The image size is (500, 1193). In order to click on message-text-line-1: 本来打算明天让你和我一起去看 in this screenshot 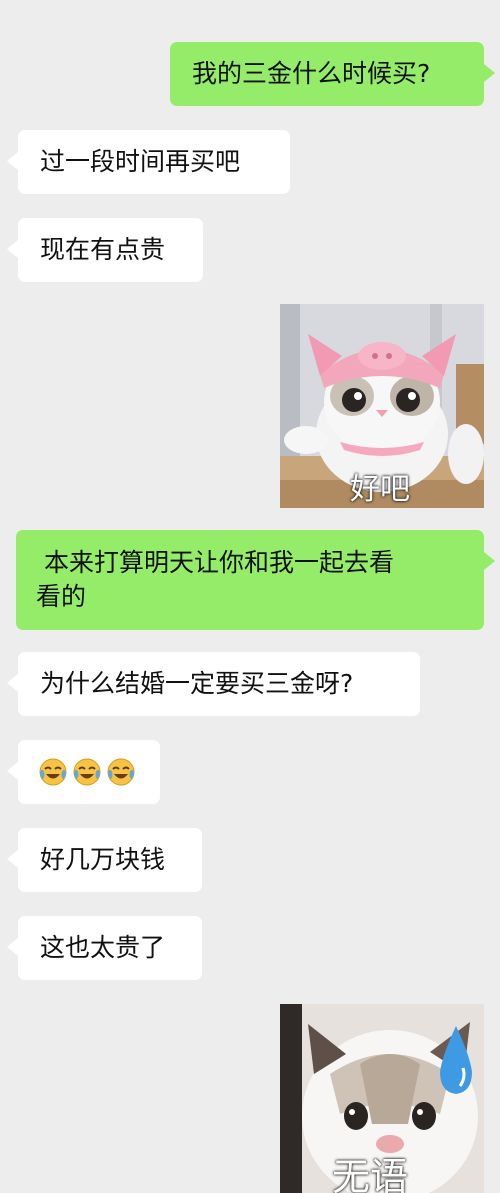, I will do `click(215, 562)`.